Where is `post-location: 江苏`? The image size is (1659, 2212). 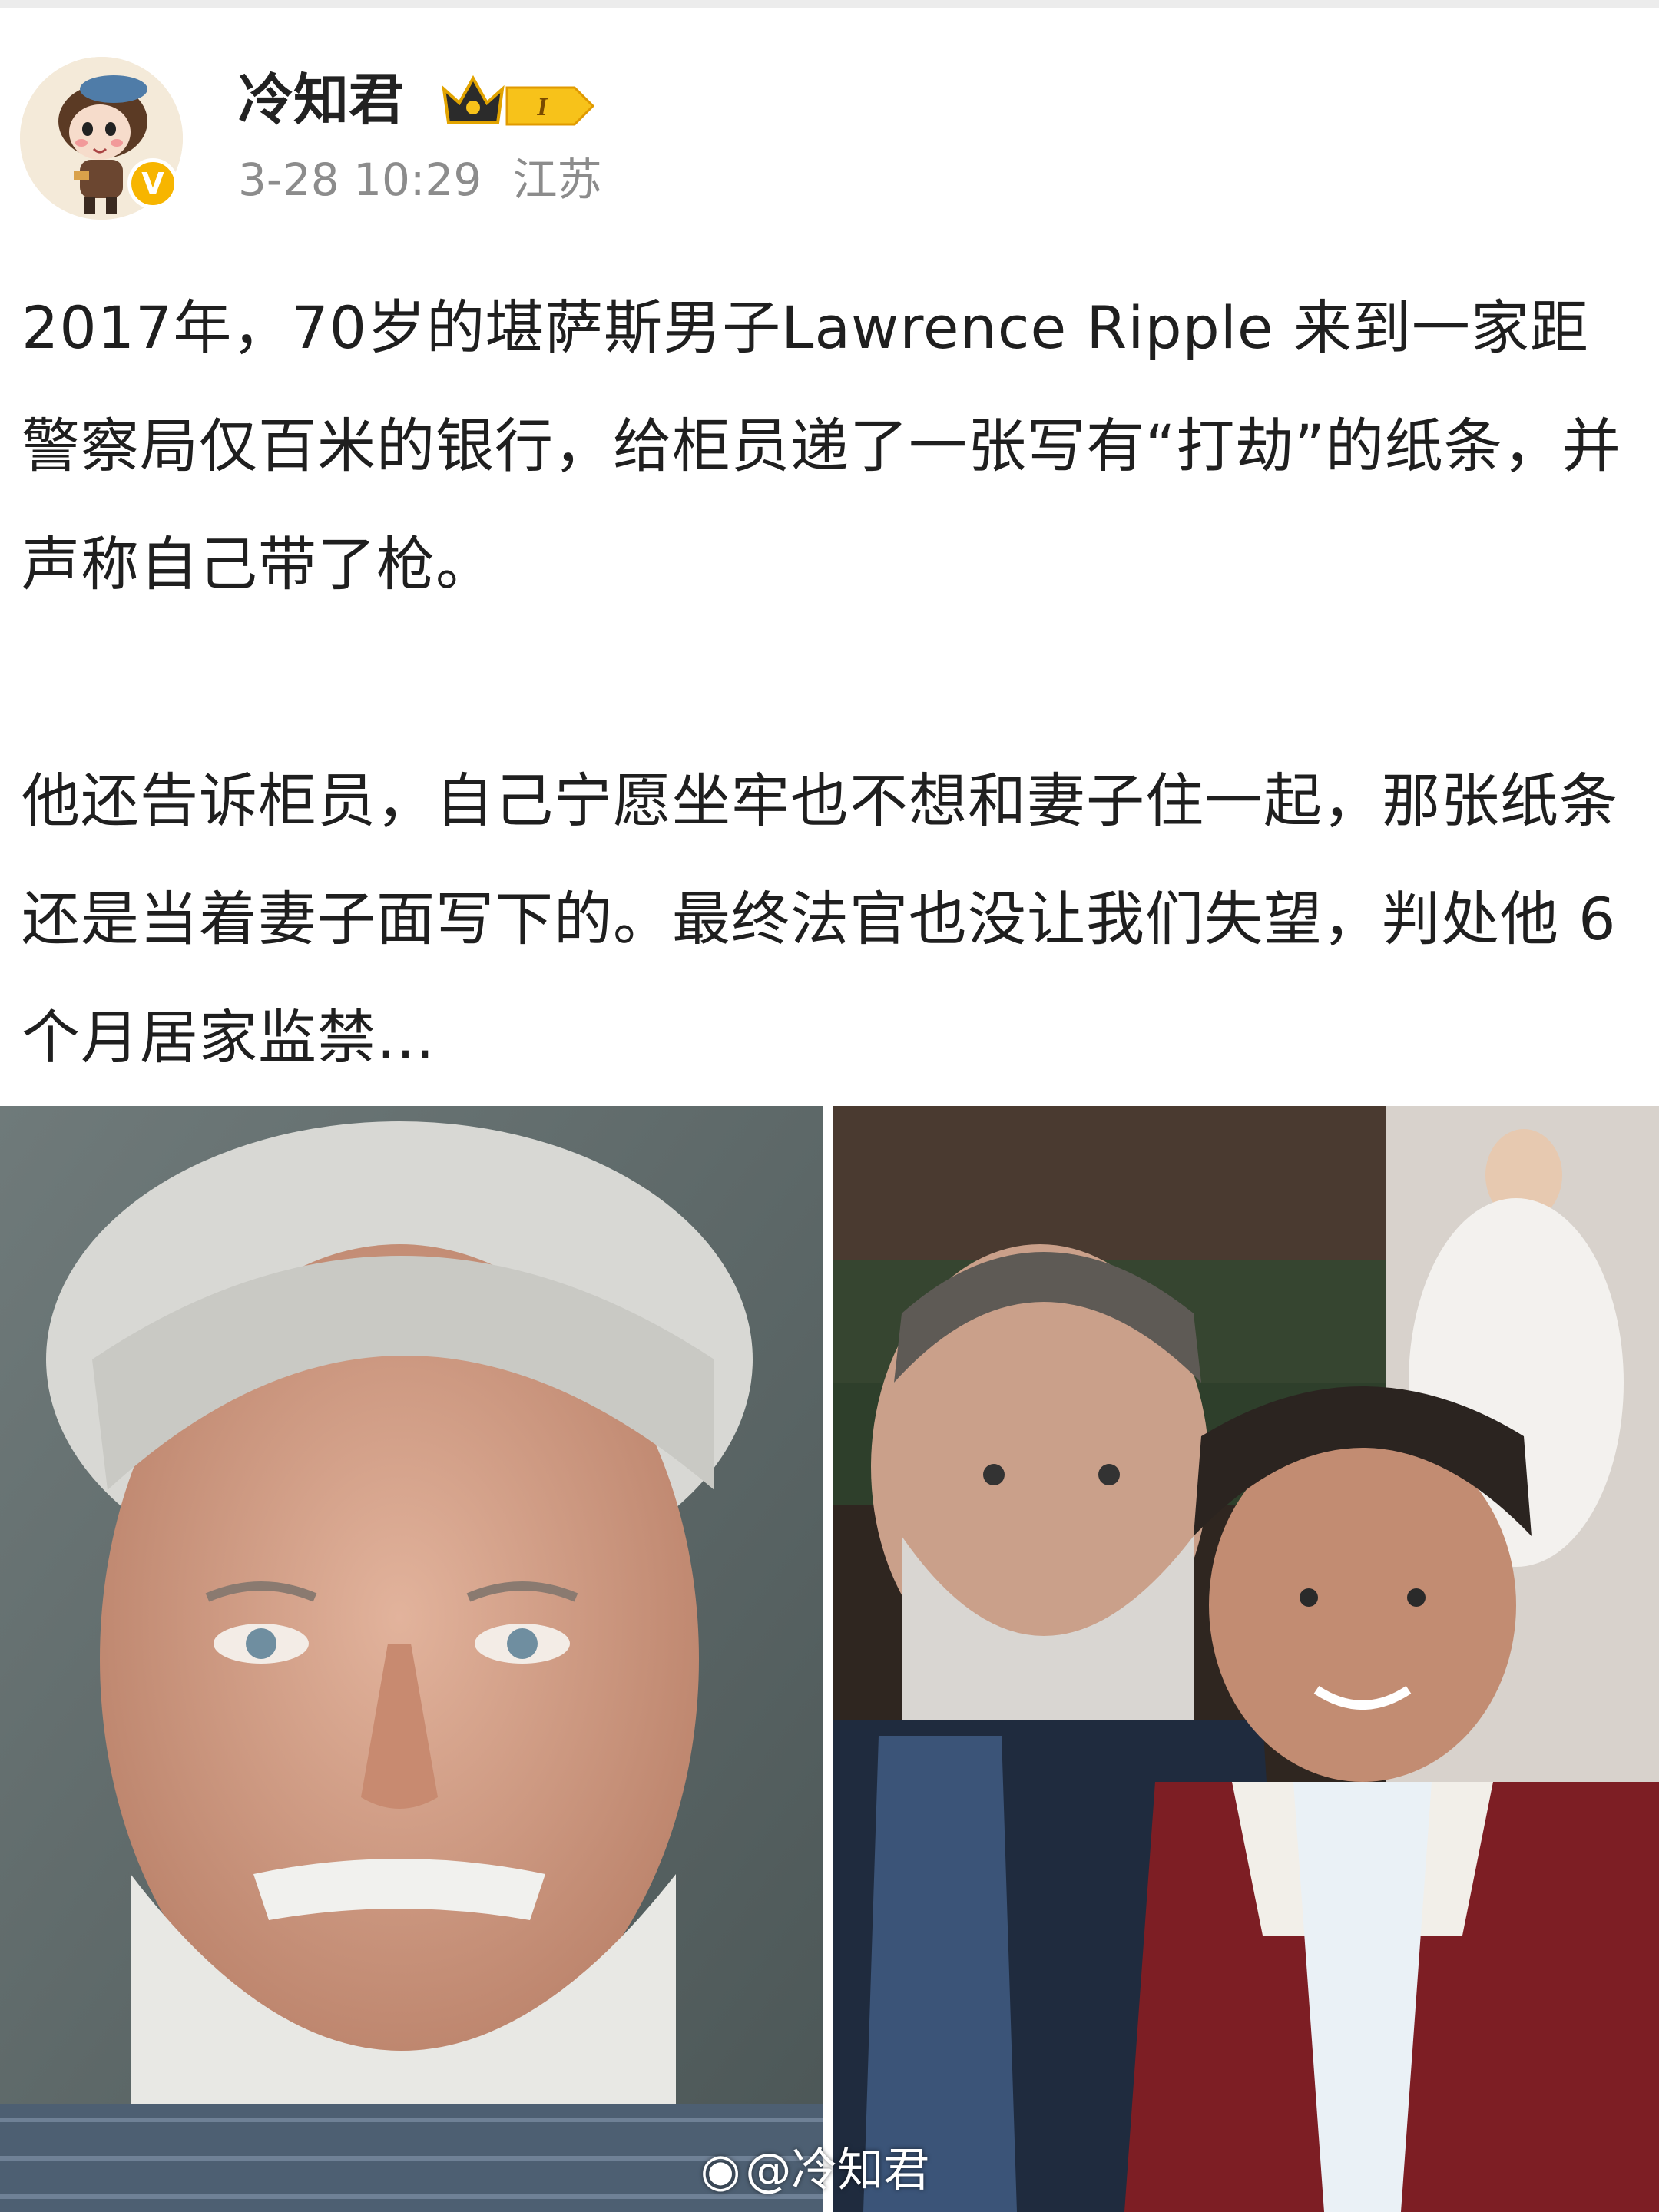 post-location: 江苏 is located at coordinates (557, 180).